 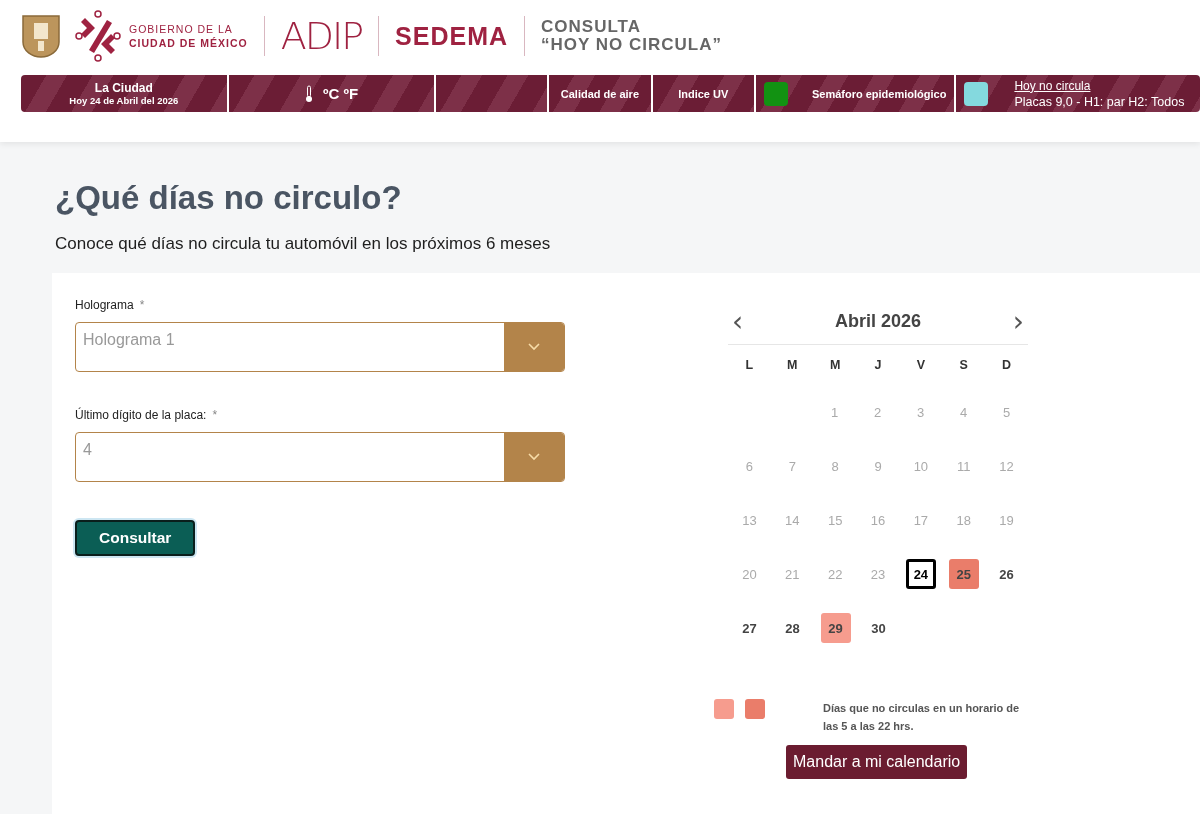 What do you see at coordinates (963, 365) in the screenshot?
I see `weekday-label: S` at bounding box center [963, 365].